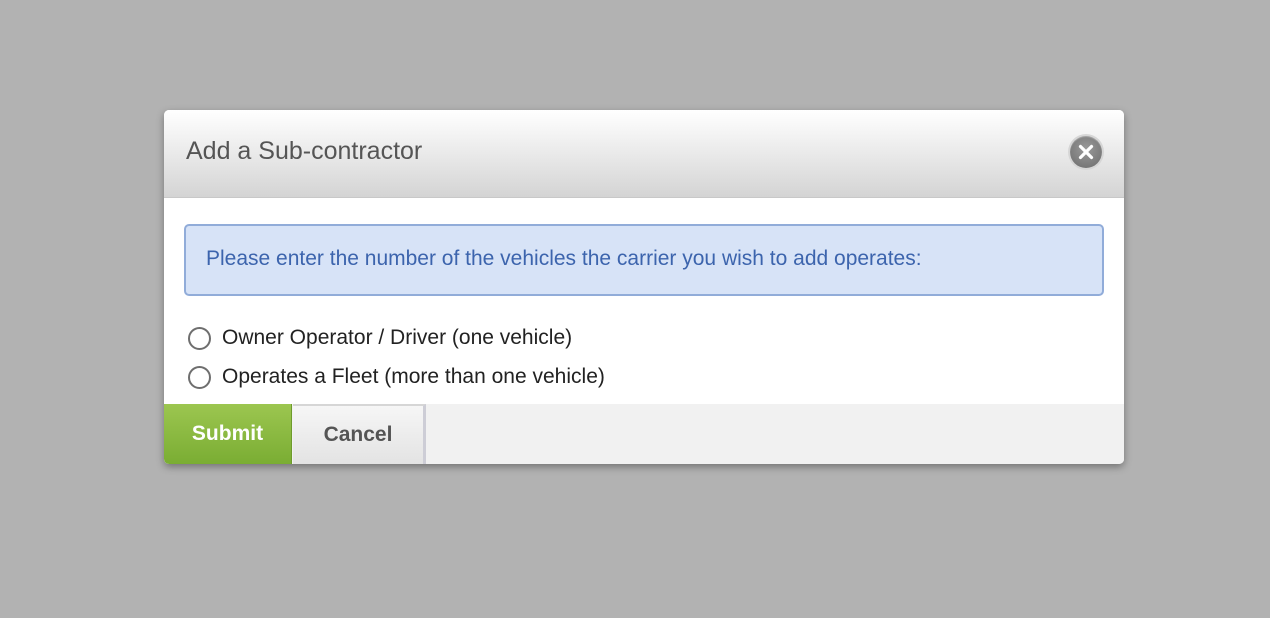 The image size is (1270, 618). I want to click on dialog-footer: Submit Cancel, so click(644, 434).